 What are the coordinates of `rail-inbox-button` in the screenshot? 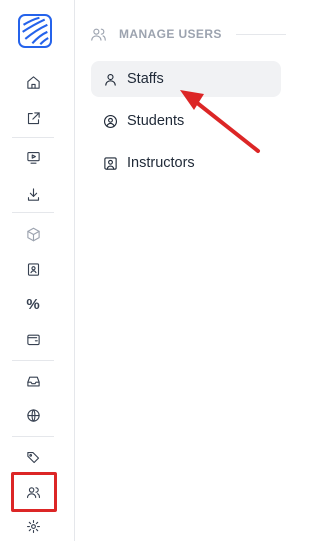 It's located at (33, 381).